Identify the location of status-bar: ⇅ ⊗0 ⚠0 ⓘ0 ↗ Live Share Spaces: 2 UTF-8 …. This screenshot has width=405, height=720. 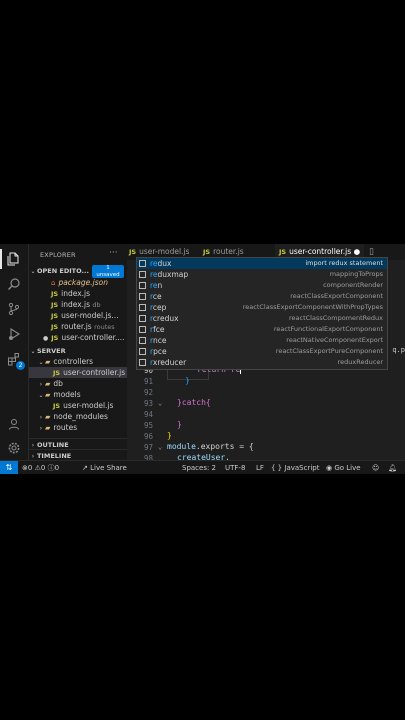
(202, 467).